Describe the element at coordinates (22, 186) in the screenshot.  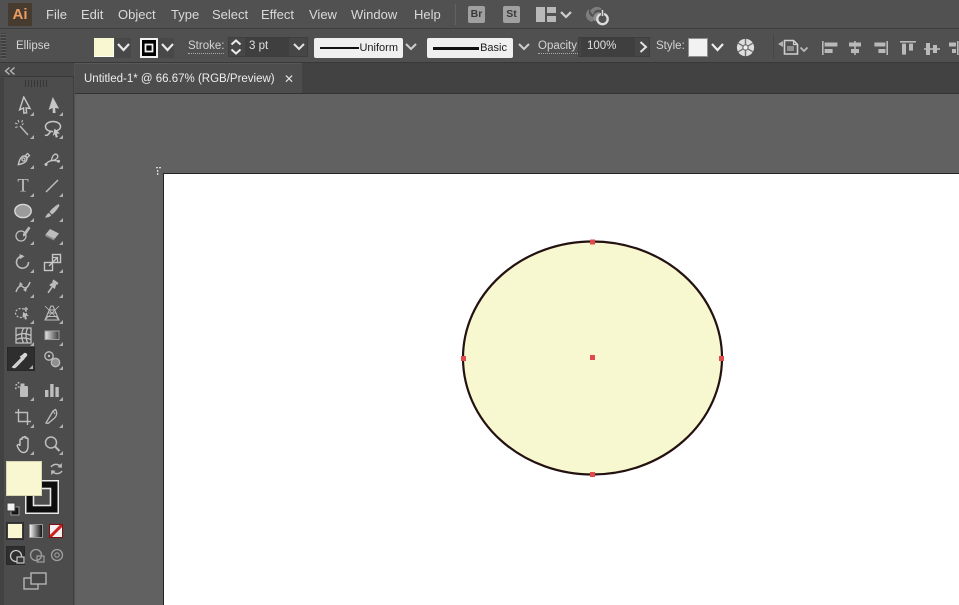
I see `svg-text: T` at that location.